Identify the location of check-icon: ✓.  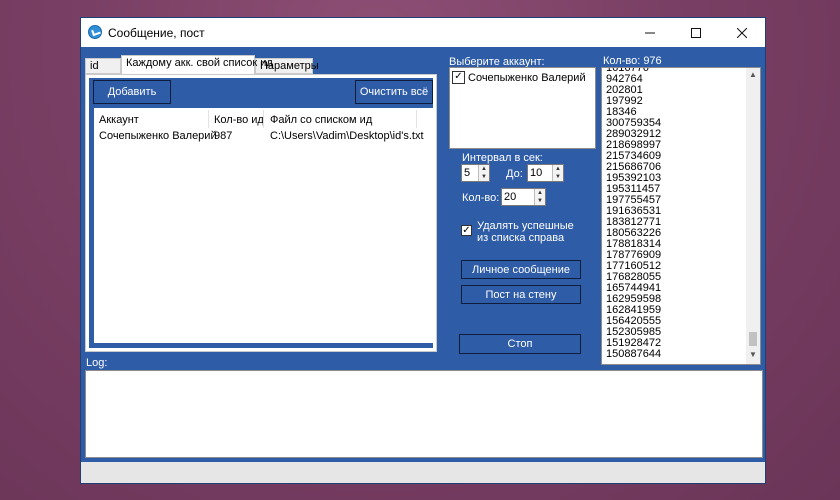
(458, 77).